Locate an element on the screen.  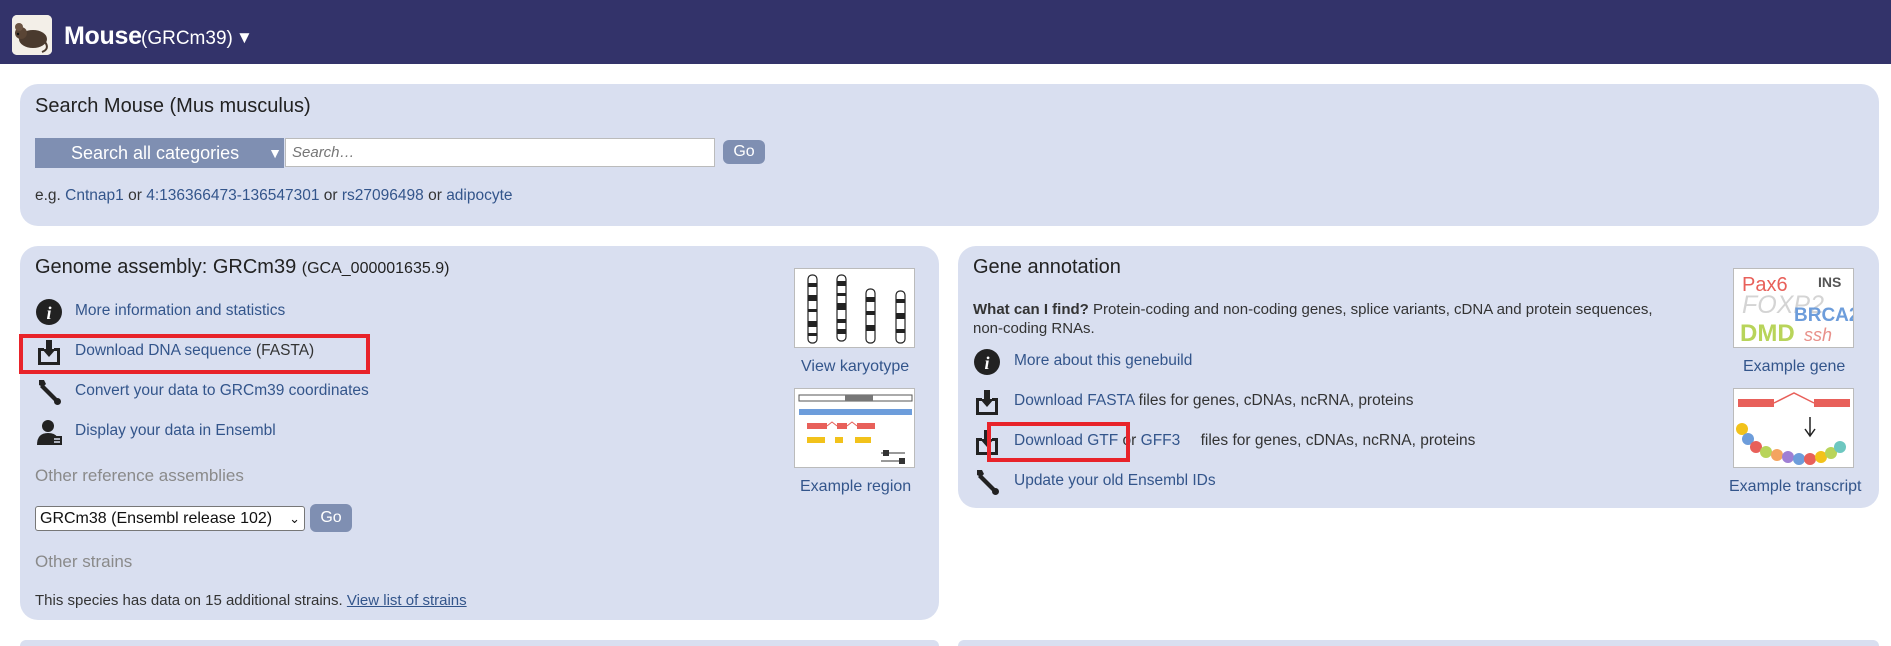
example-transcript-link: Example transcript is located at coordinates (1795, 487).